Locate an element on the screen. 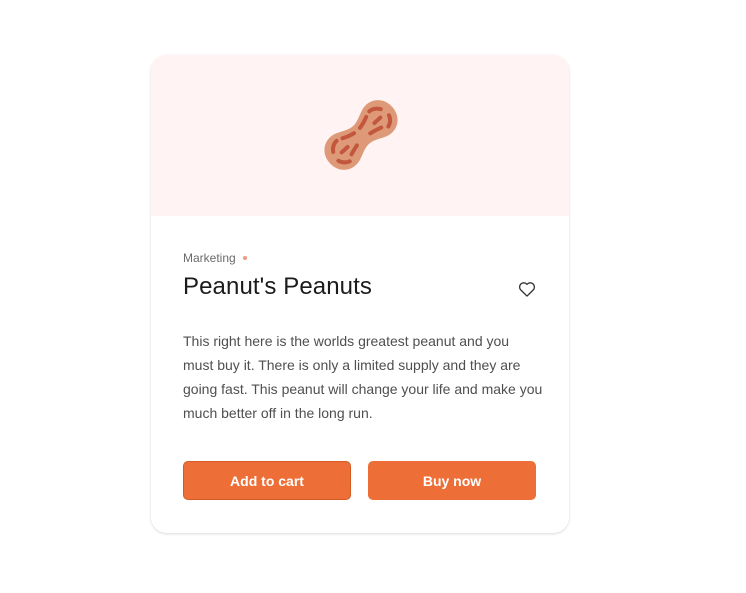 The image size is (746, 593). add-to-cart-button: Add to cart is located at coordinates (267, 480).